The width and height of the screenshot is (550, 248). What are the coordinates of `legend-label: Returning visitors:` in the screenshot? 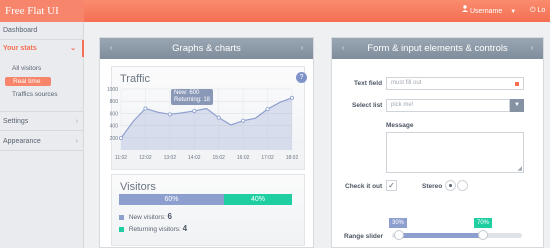 It's located at (154, 229).